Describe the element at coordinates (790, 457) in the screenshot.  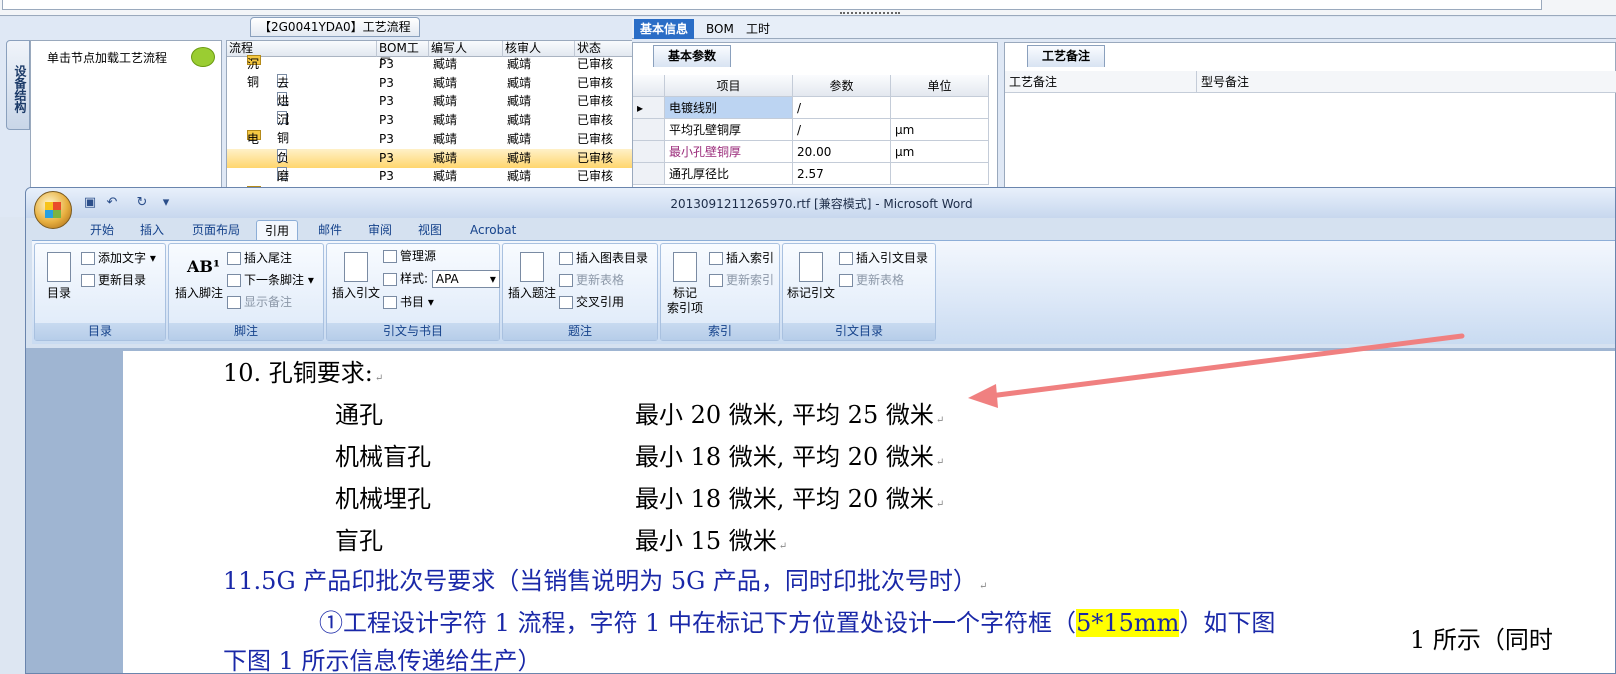
I see `spec-value: 最小 18 微米, 平均 20 微米 ↵` at that location.